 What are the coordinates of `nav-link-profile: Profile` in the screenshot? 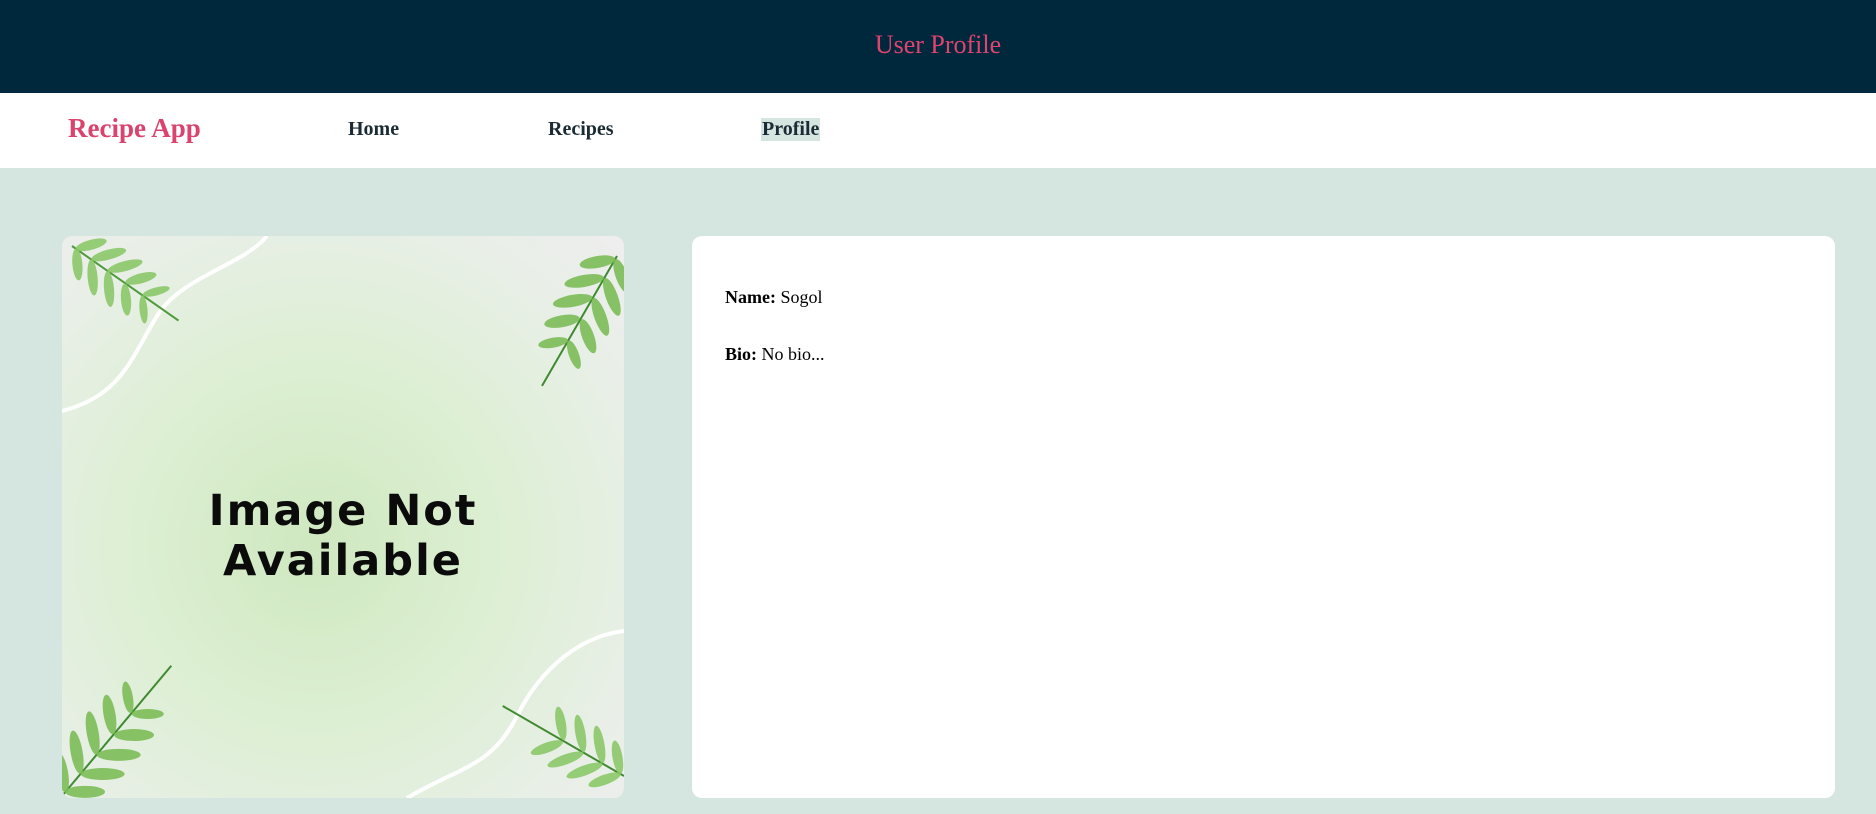 It's located at (791, 129).